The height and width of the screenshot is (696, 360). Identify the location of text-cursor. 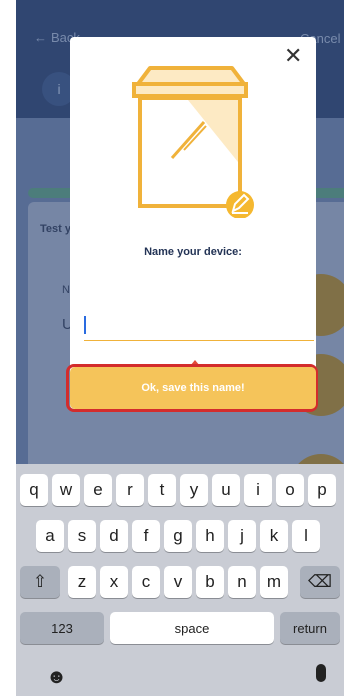
(85, 325).